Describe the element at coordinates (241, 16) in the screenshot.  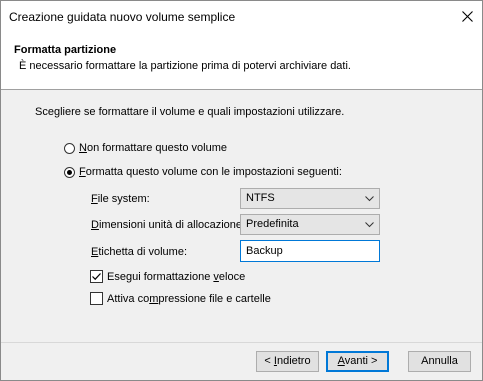
I see `title-bar: Creazione guidata nuovo volume semplice` at that location.